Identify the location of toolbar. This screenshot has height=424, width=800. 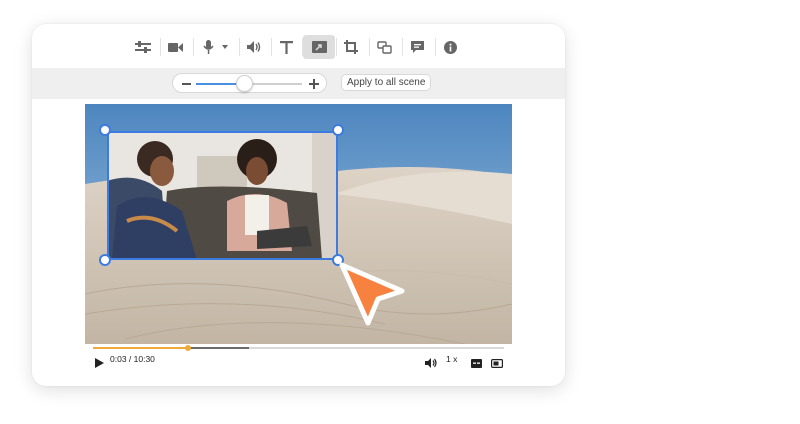
(298, 46).